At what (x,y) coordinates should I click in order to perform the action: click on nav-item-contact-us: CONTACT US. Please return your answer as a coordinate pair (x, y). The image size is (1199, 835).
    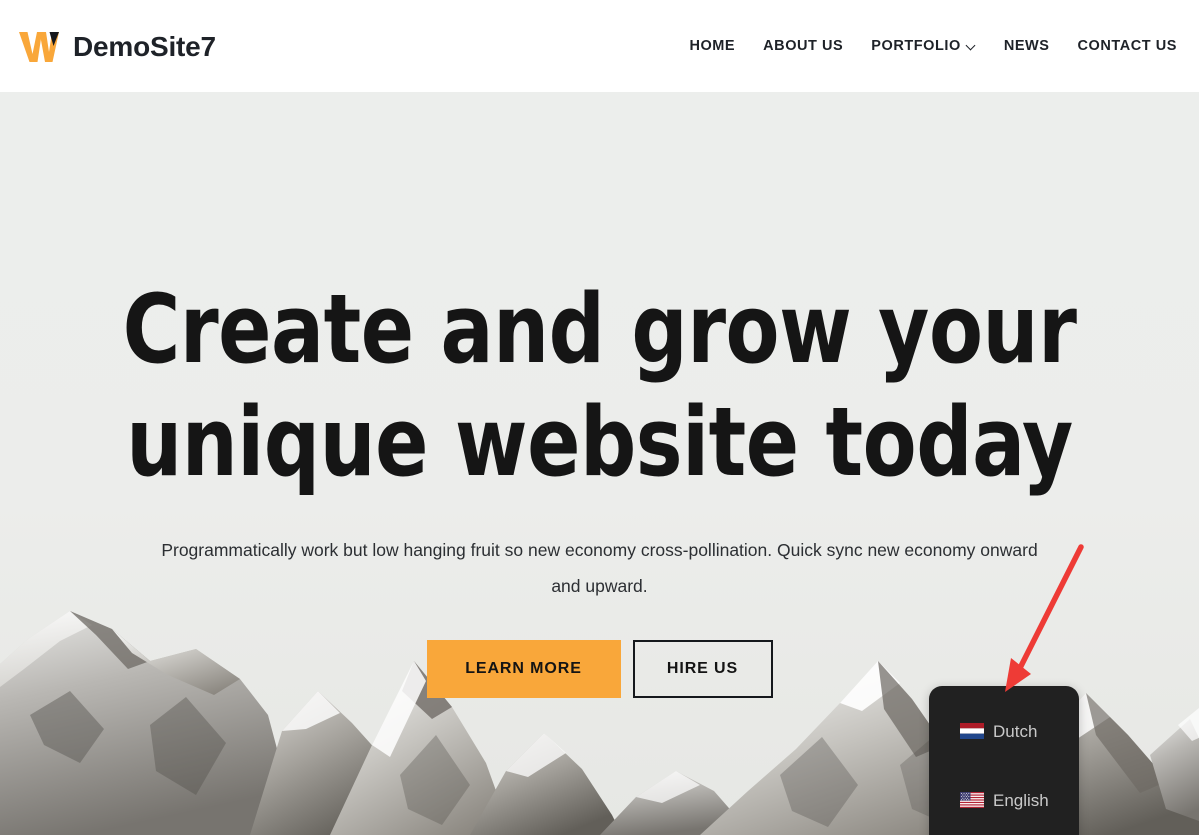
    Looking at the image, I should click on (1120, 46).